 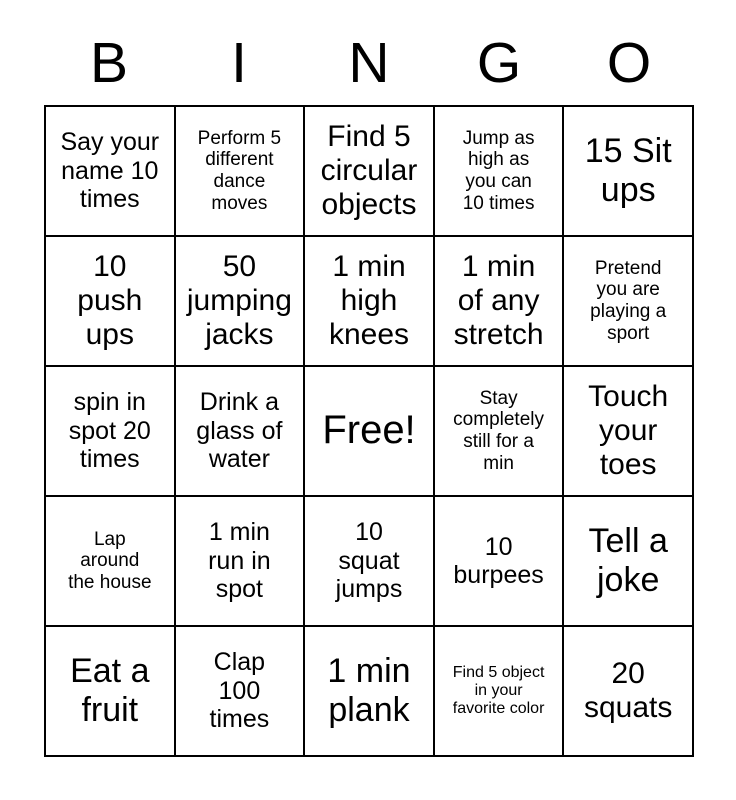 I want to click on bingo-cell-label: Say your name 10 times, so click(x=110, y=171).